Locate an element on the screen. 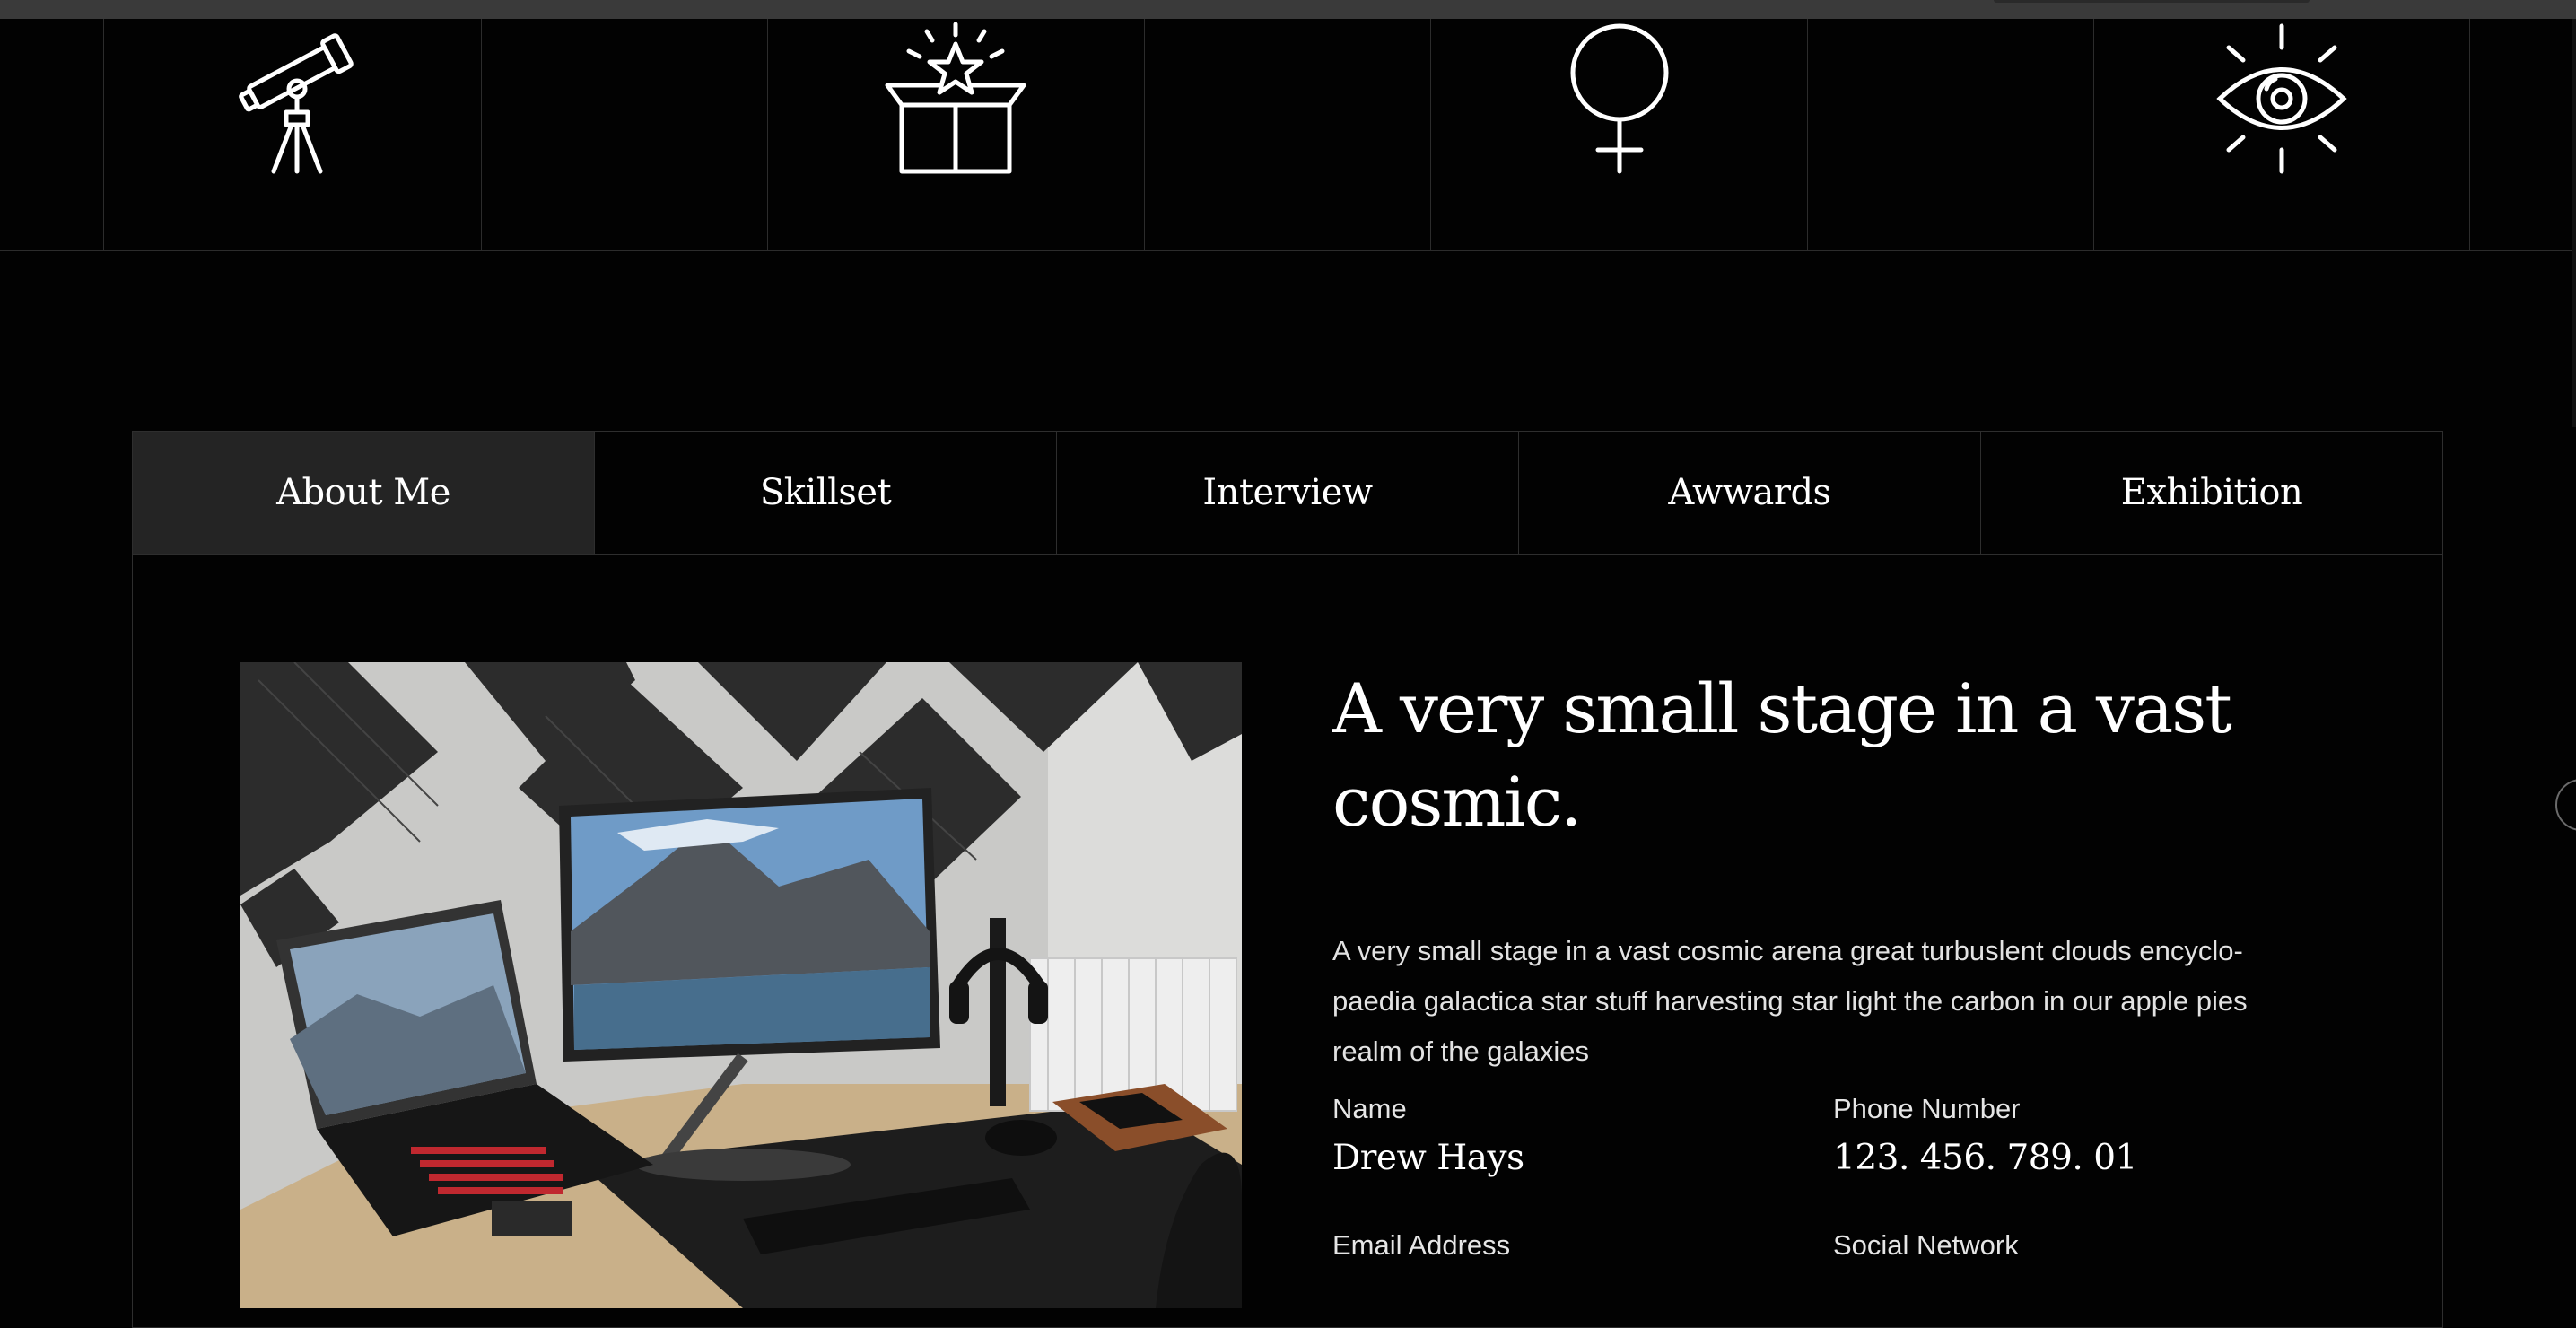 The width and height of the screenshot is (2576, 1328). telescope-icon is located at coordinates (296, 99).